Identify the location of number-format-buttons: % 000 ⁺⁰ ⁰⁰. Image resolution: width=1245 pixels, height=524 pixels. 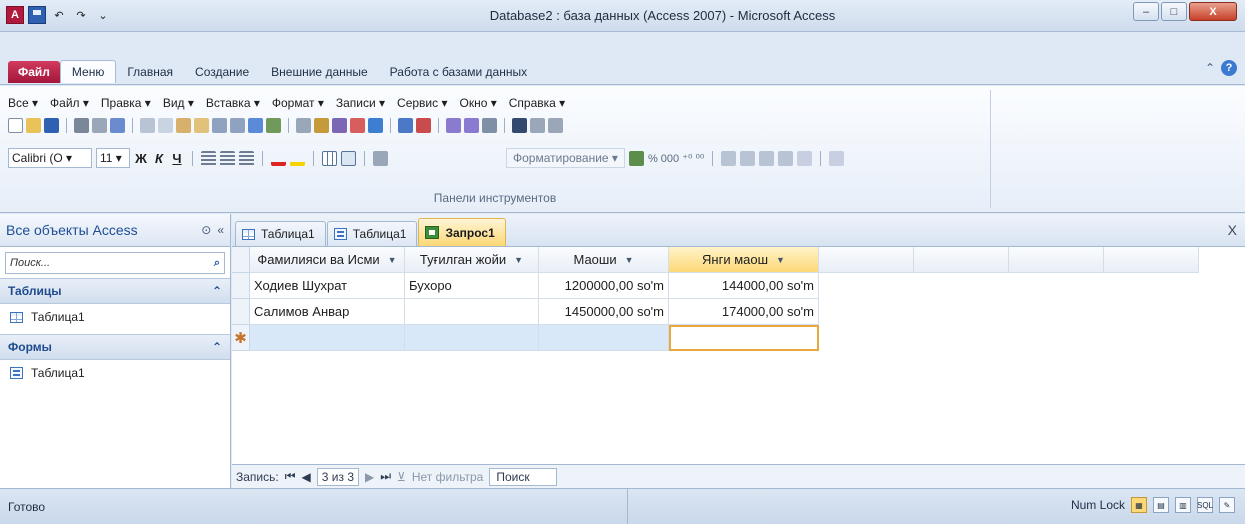
(676, 158).